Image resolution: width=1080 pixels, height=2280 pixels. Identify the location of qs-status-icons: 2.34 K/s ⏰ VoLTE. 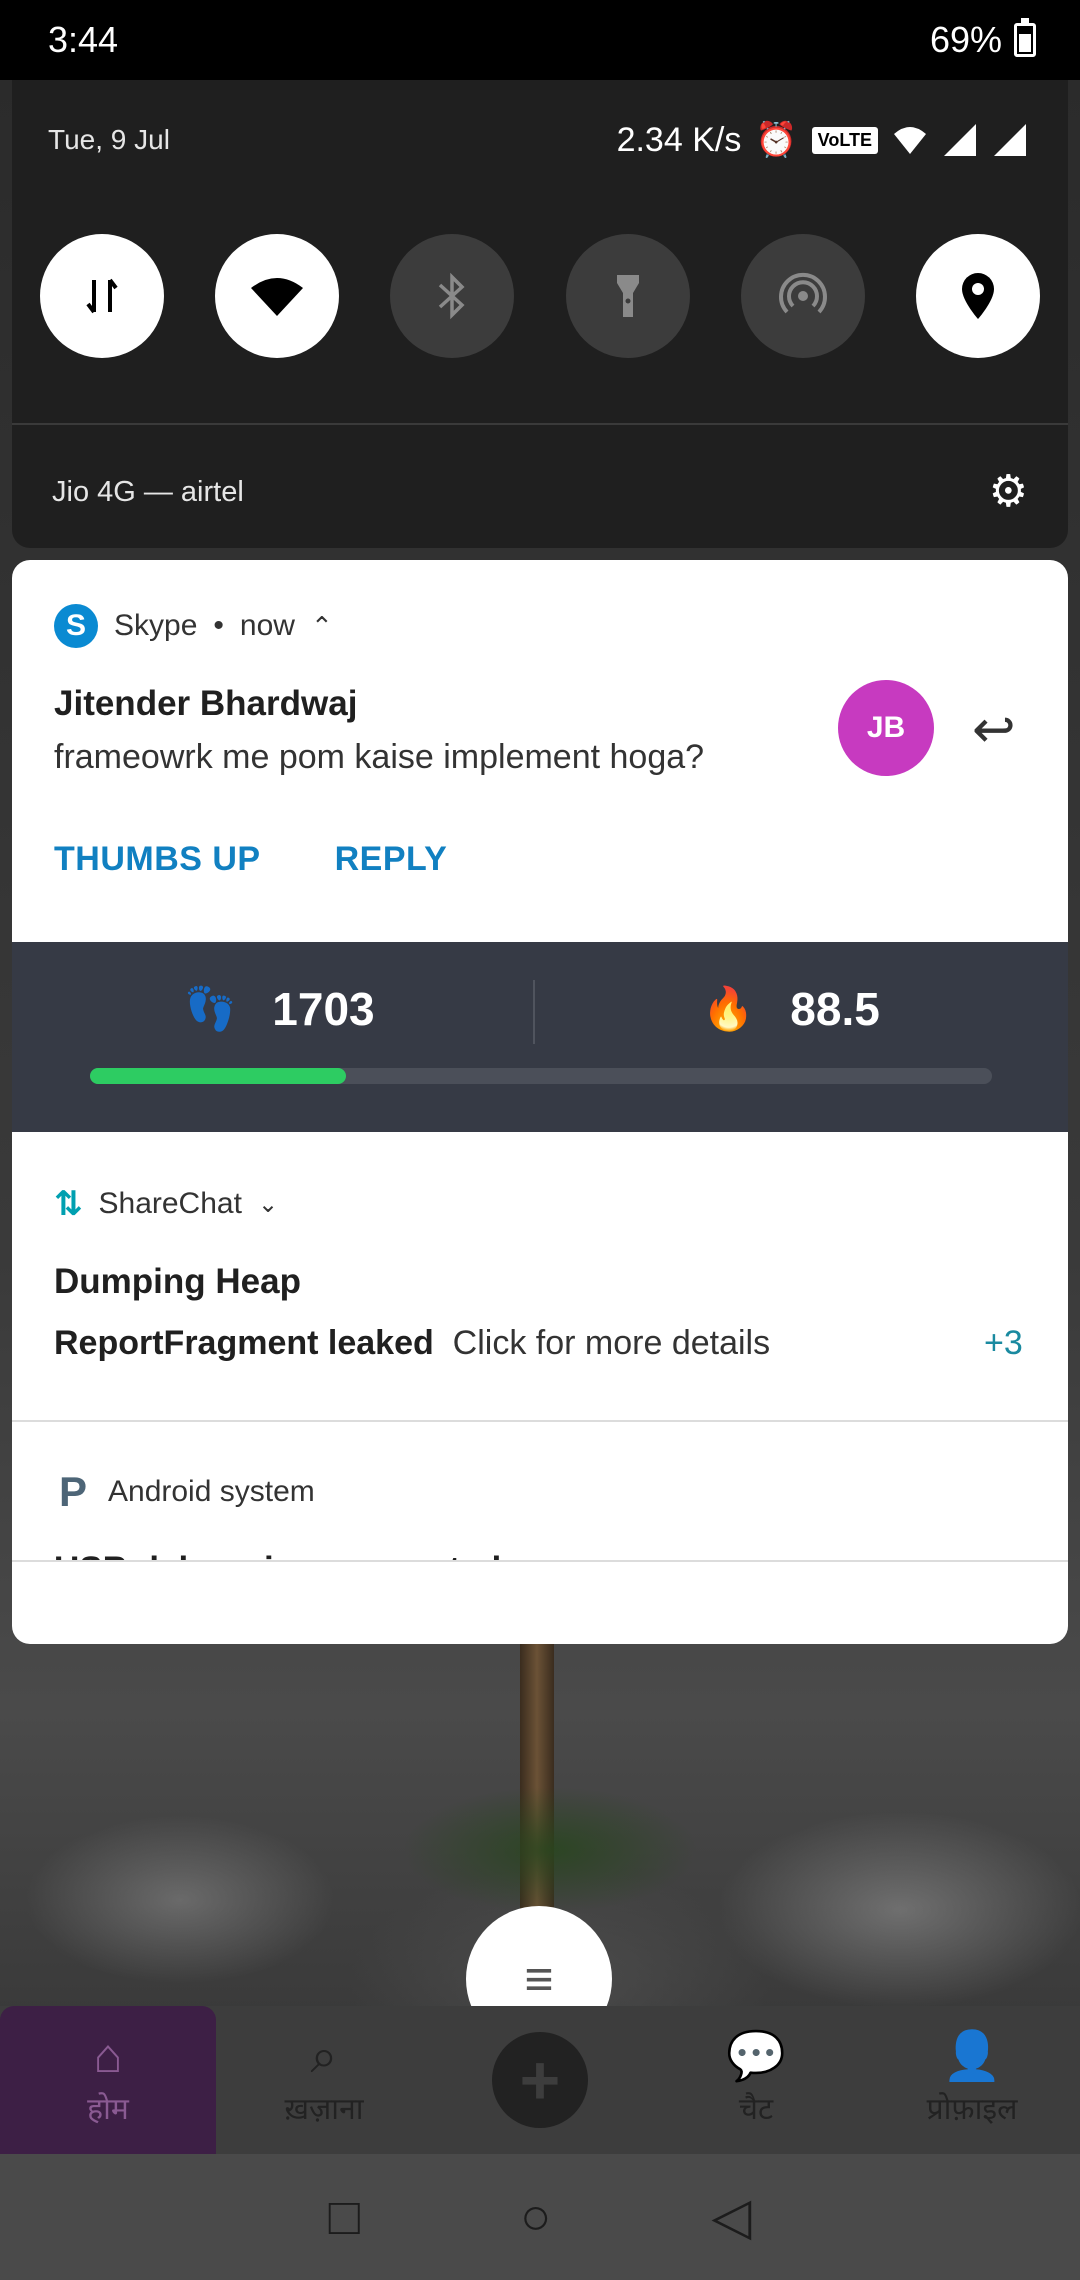
(822, 140).